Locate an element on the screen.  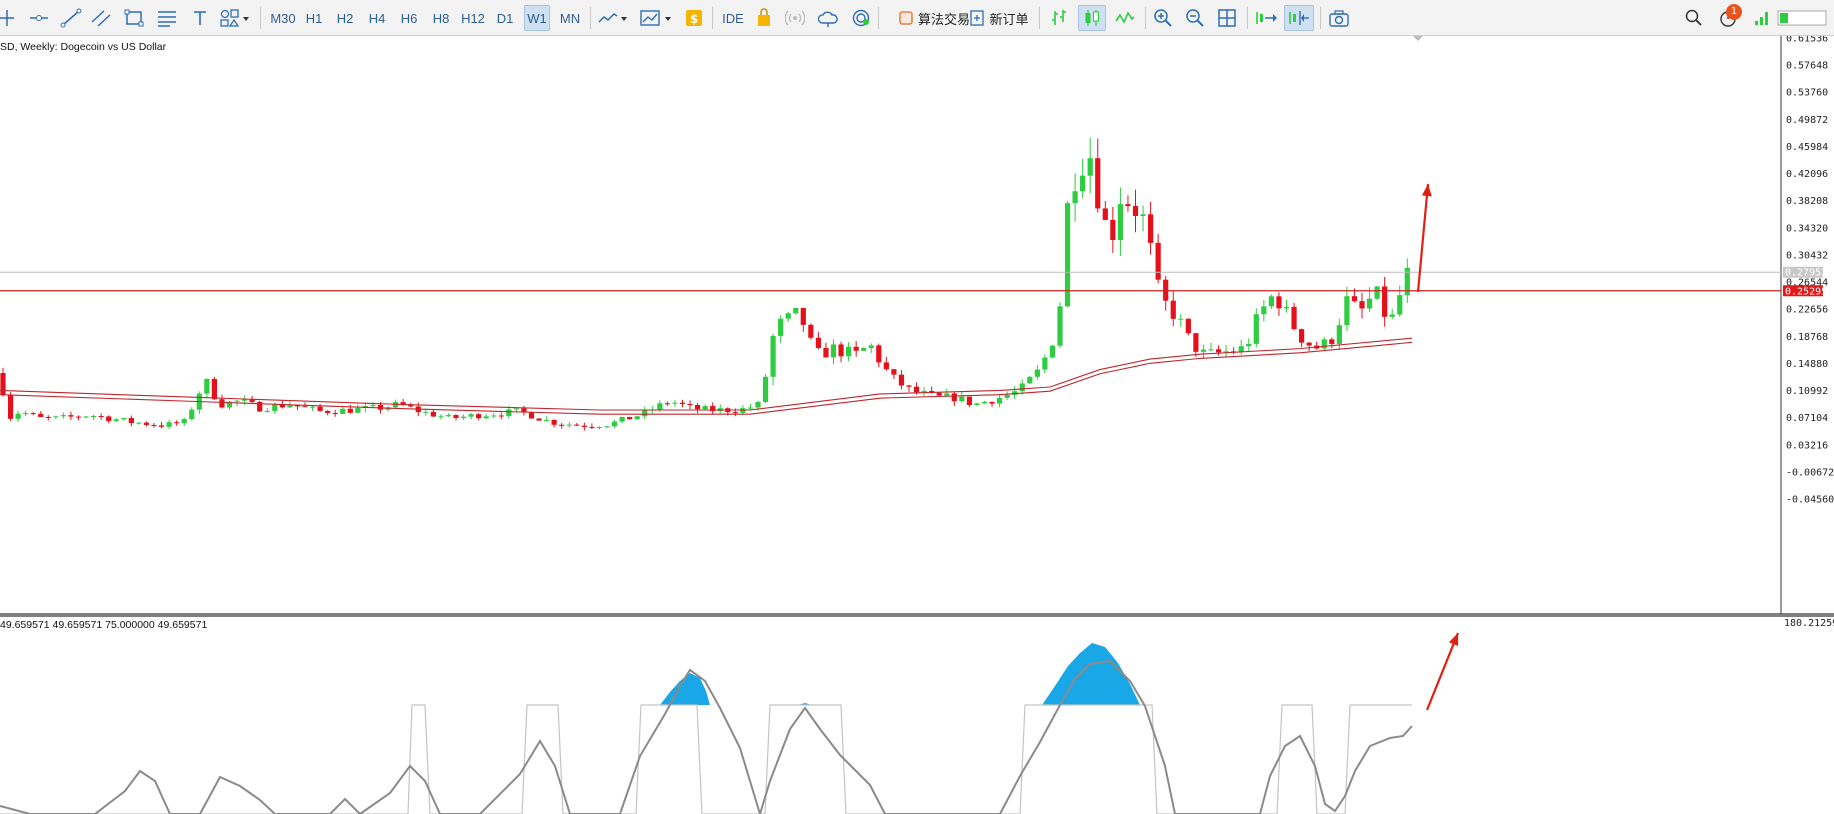
dollar-icon: $ is located at coordinates (694, 18).